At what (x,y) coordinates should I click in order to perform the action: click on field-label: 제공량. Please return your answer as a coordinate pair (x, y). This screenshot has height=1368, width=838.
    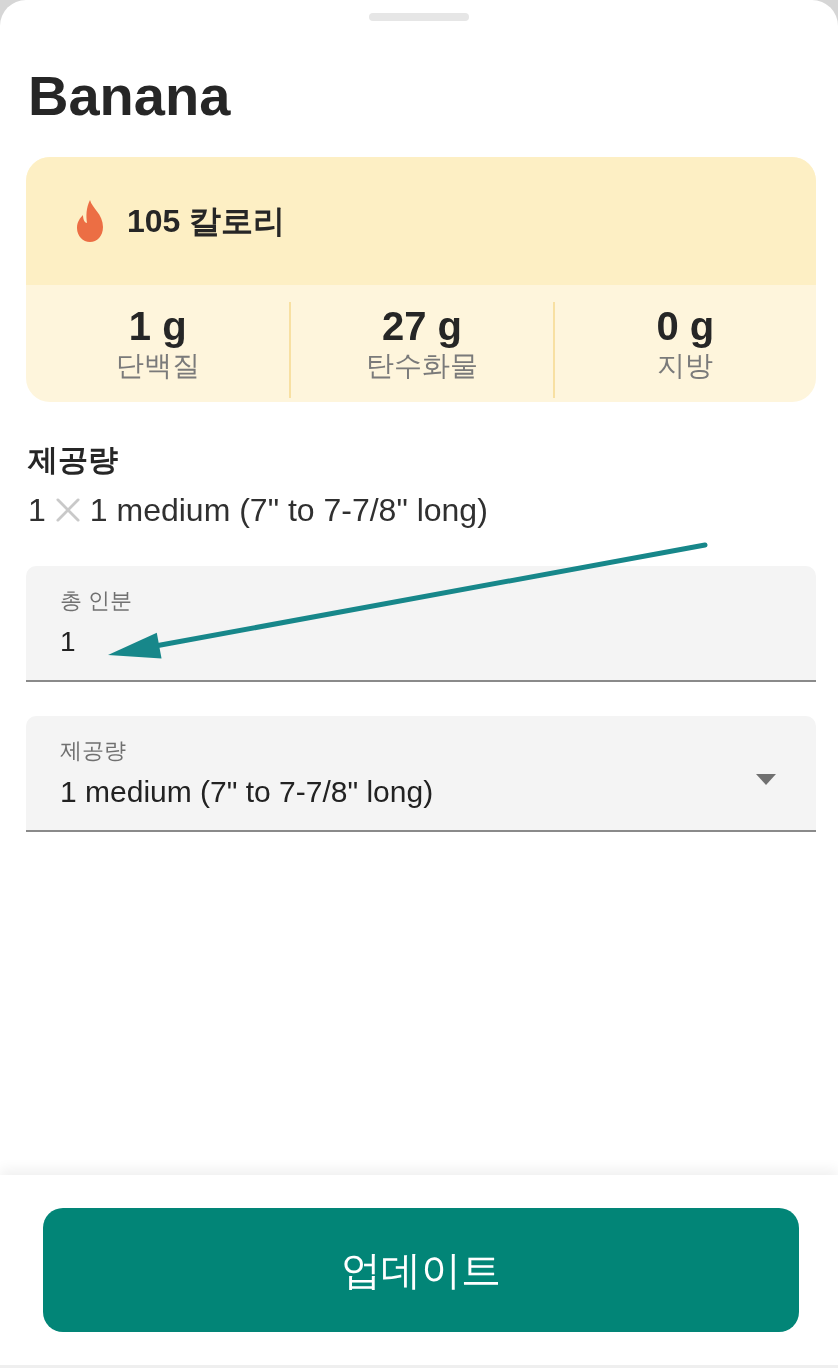
    Looking at the image, I should click on (93, 751).